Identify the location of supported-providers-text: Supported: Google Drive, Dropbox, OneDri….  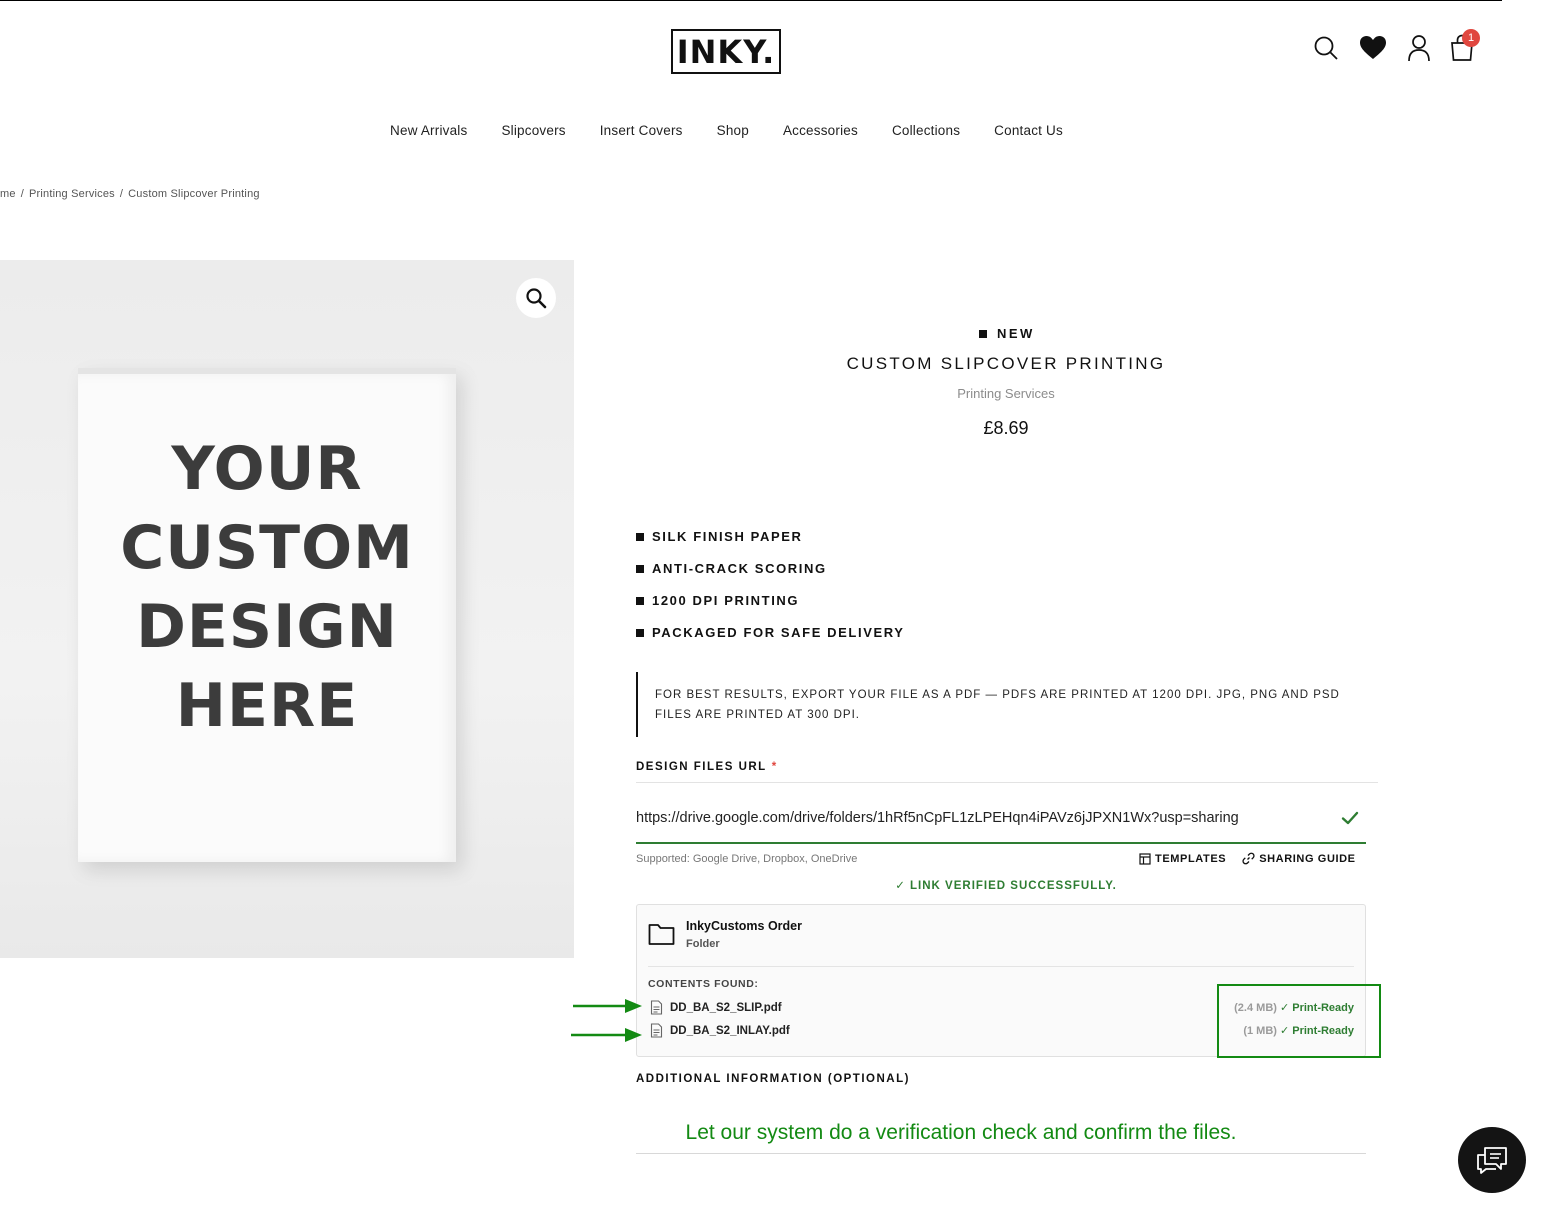
(747, 859).